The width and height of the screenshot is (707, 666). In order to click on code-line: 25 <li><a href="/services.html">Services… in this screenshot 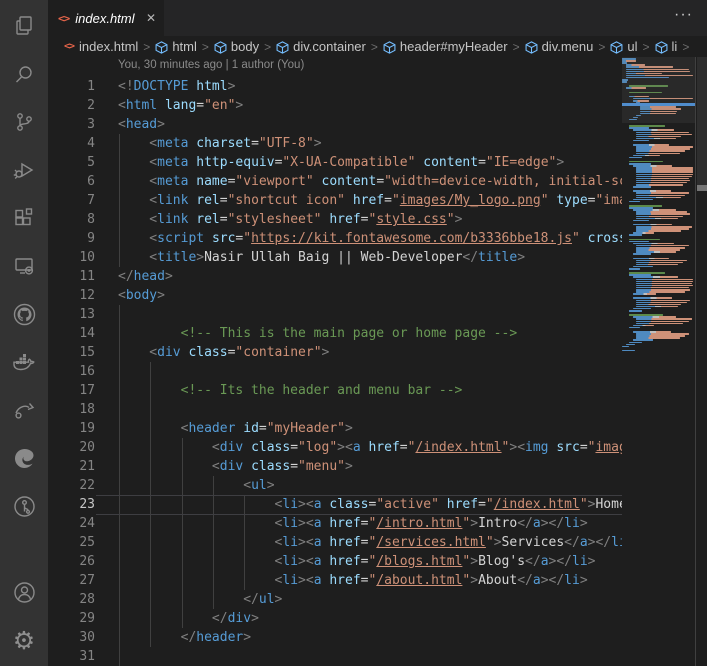, I will do `click(335, 542)`.